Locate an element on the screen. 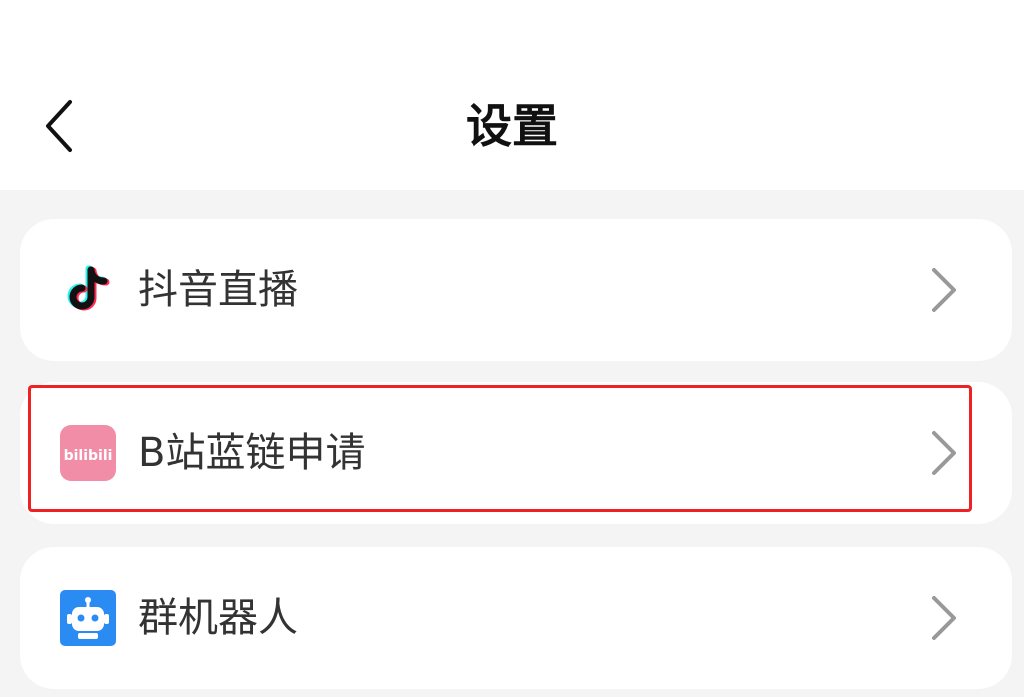 The width and height of the screenshot is (1024, 697). bilibili-icon: bilibili is located at coordinates (88, 453).